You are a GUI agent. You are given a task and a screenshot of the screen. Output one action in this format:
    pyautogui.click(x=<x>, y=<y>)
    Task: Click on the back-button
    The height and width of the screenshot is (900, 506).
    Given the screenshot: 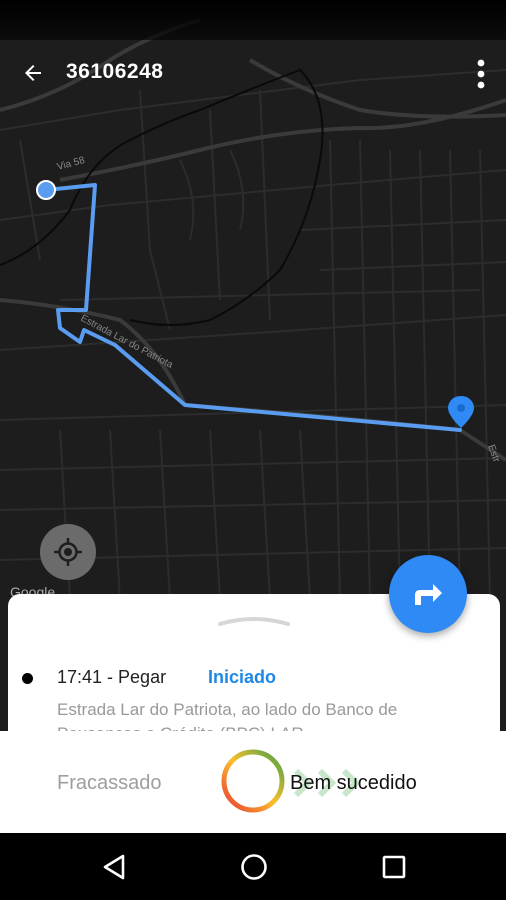 What is the action you would take?
    pyautogui.click(x=33, y=73)
    